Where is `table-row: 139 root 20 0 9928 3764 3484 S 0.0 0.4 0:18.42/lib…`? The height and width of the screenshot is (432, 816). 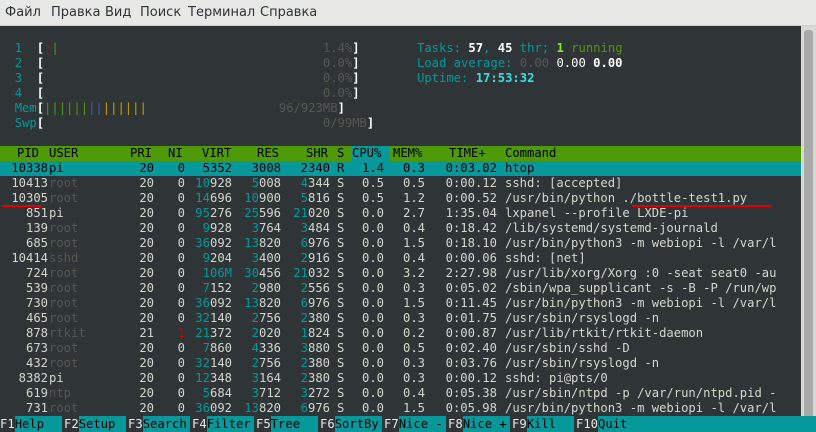
table-row: 139 root 20 0 9928 3764 3484 S 0.0 0.4 0:18.42/lib… is located at coordinates (400, 228).